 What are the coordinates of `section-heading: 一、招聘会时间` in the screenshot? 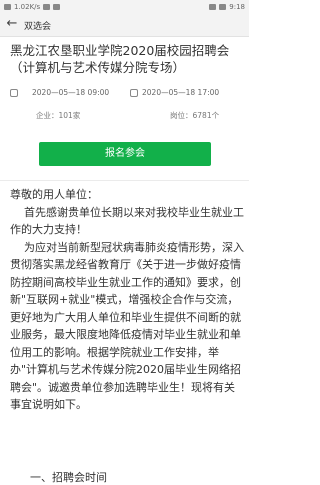 It's located at (68, 477).